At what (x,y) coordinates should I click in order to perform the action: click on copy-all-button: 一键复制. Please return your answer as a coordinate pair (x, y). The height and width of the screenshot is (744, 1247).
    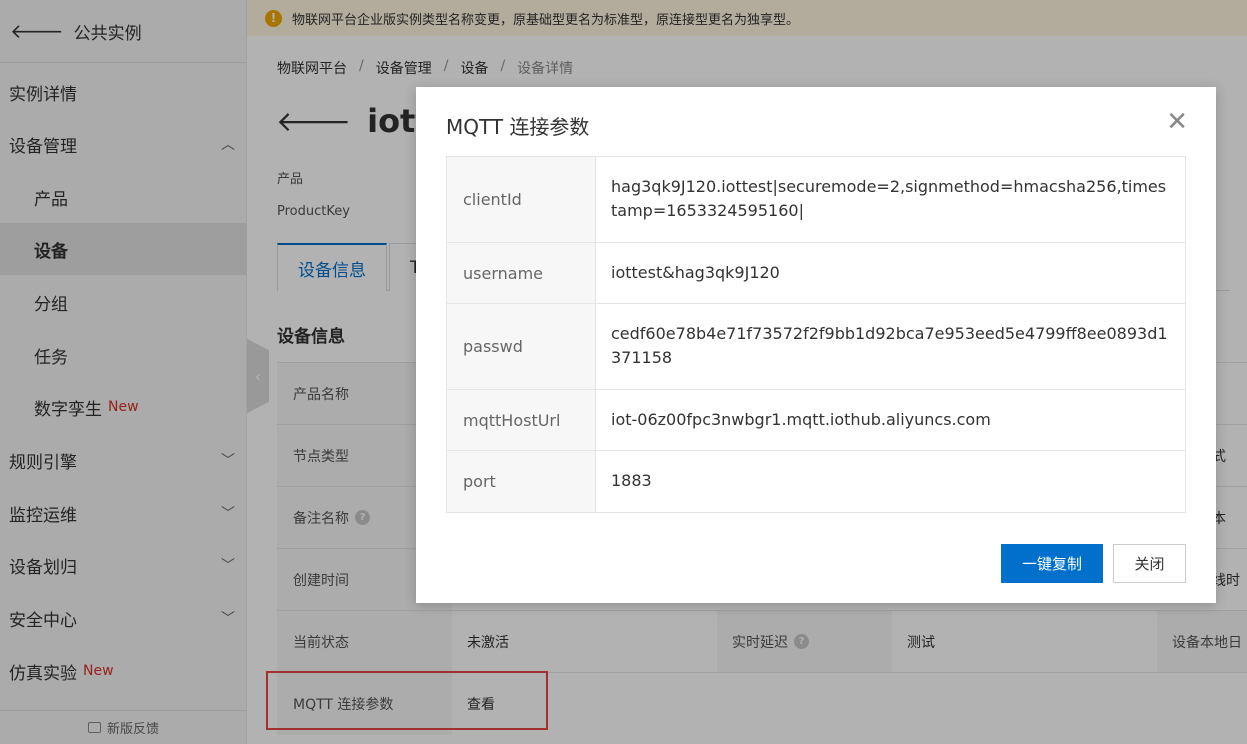
    Looking at the image, I should click on (1052, 563).